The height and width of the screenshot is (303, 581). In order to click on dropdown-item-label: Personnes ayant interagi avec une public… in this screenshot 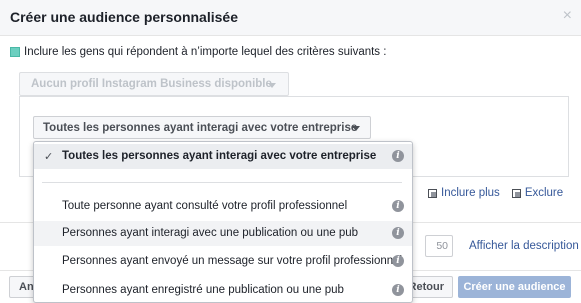, I will do `click(210, 233)`.